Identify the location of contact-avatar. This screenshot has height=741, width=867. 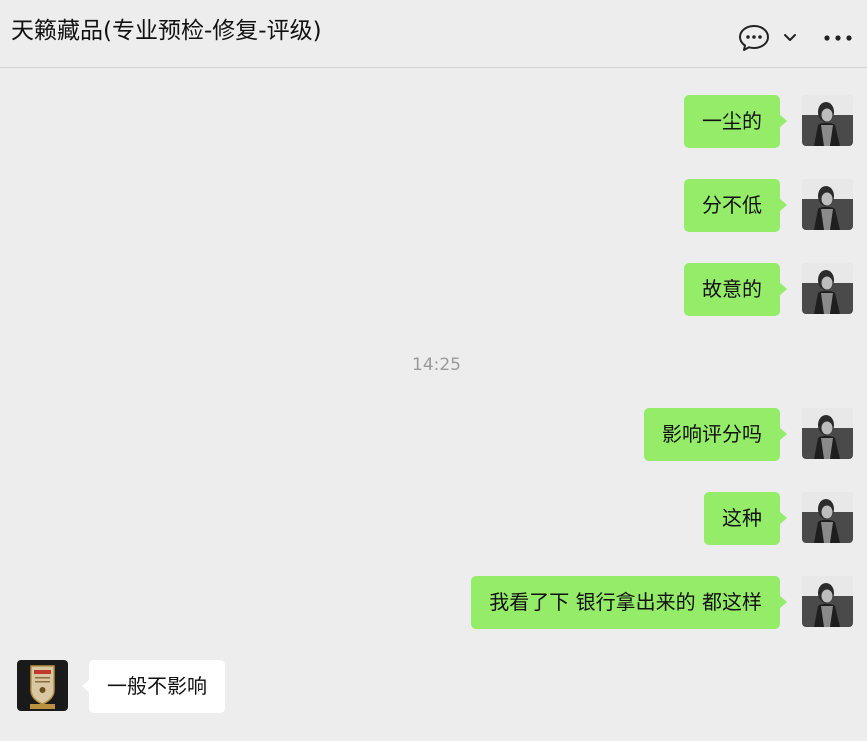
(42, 685).